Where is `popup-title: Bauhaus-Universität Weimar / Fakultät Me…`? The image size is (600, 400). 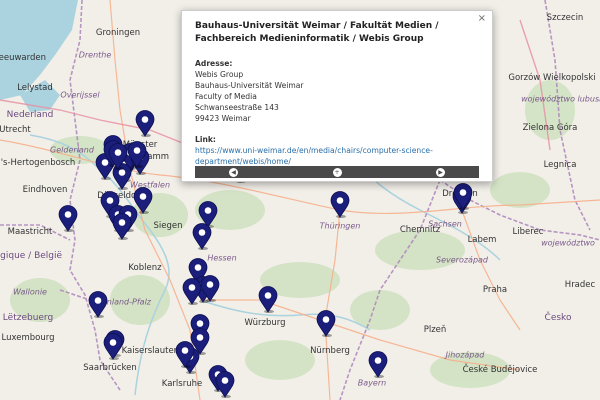 popup-title: Bauhaus-Universität Weimar / Fakultät Me… is located at coordinates (317, 32).